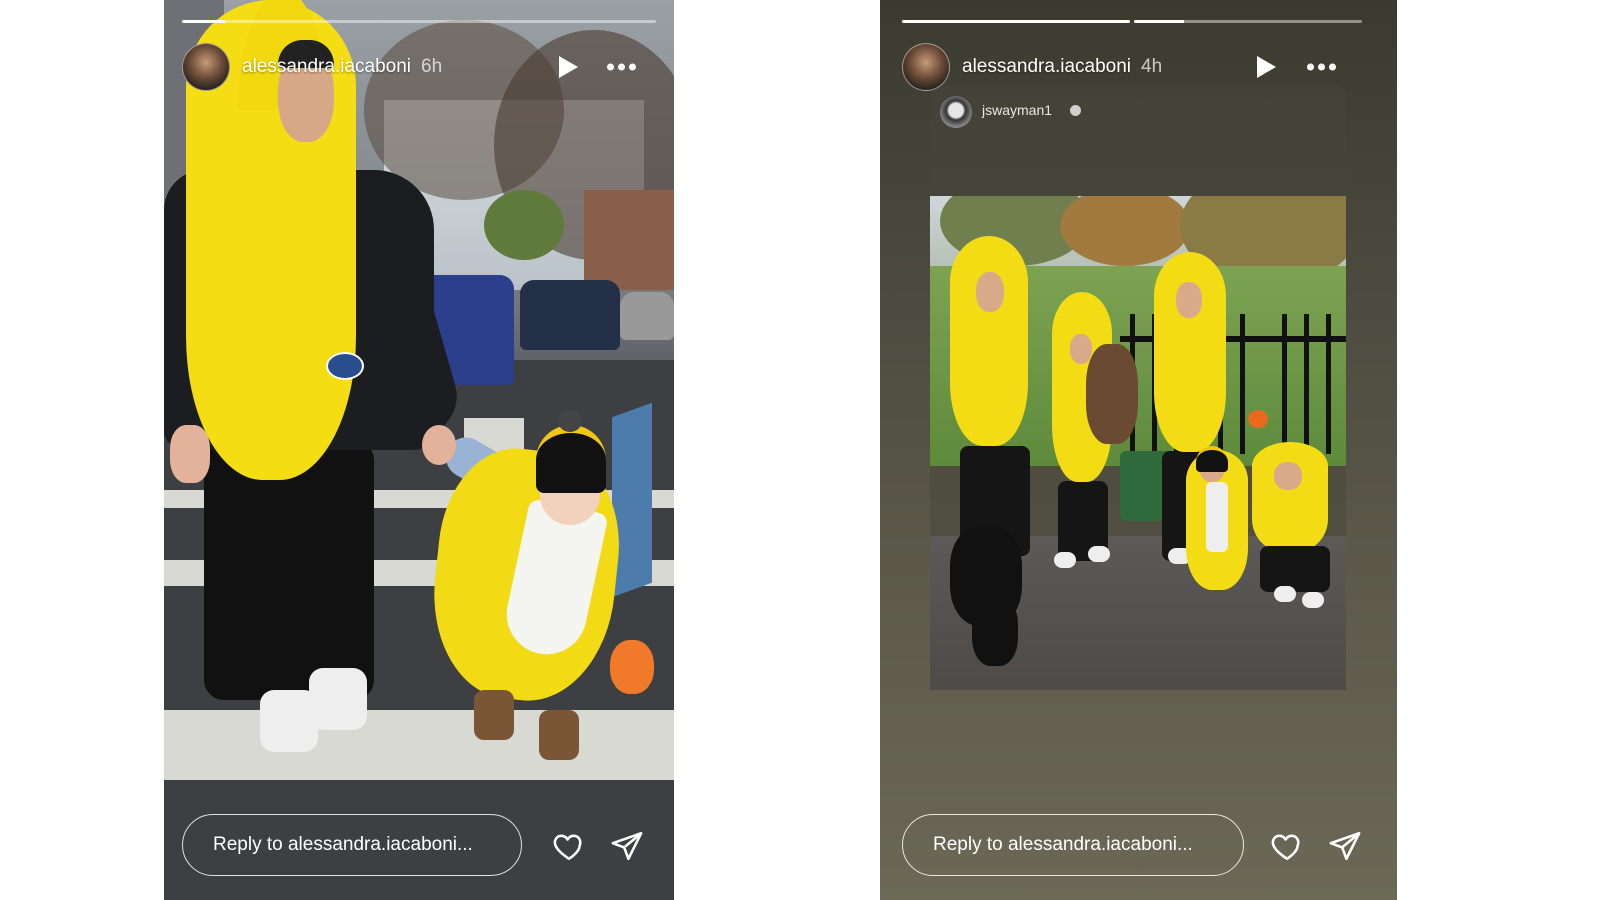 This screenshot has width=1600, height=900. What do you see at coordinates (1138, 443) in the screenshot?
I see `reshared-photo` at bounding box center [1138, 443].